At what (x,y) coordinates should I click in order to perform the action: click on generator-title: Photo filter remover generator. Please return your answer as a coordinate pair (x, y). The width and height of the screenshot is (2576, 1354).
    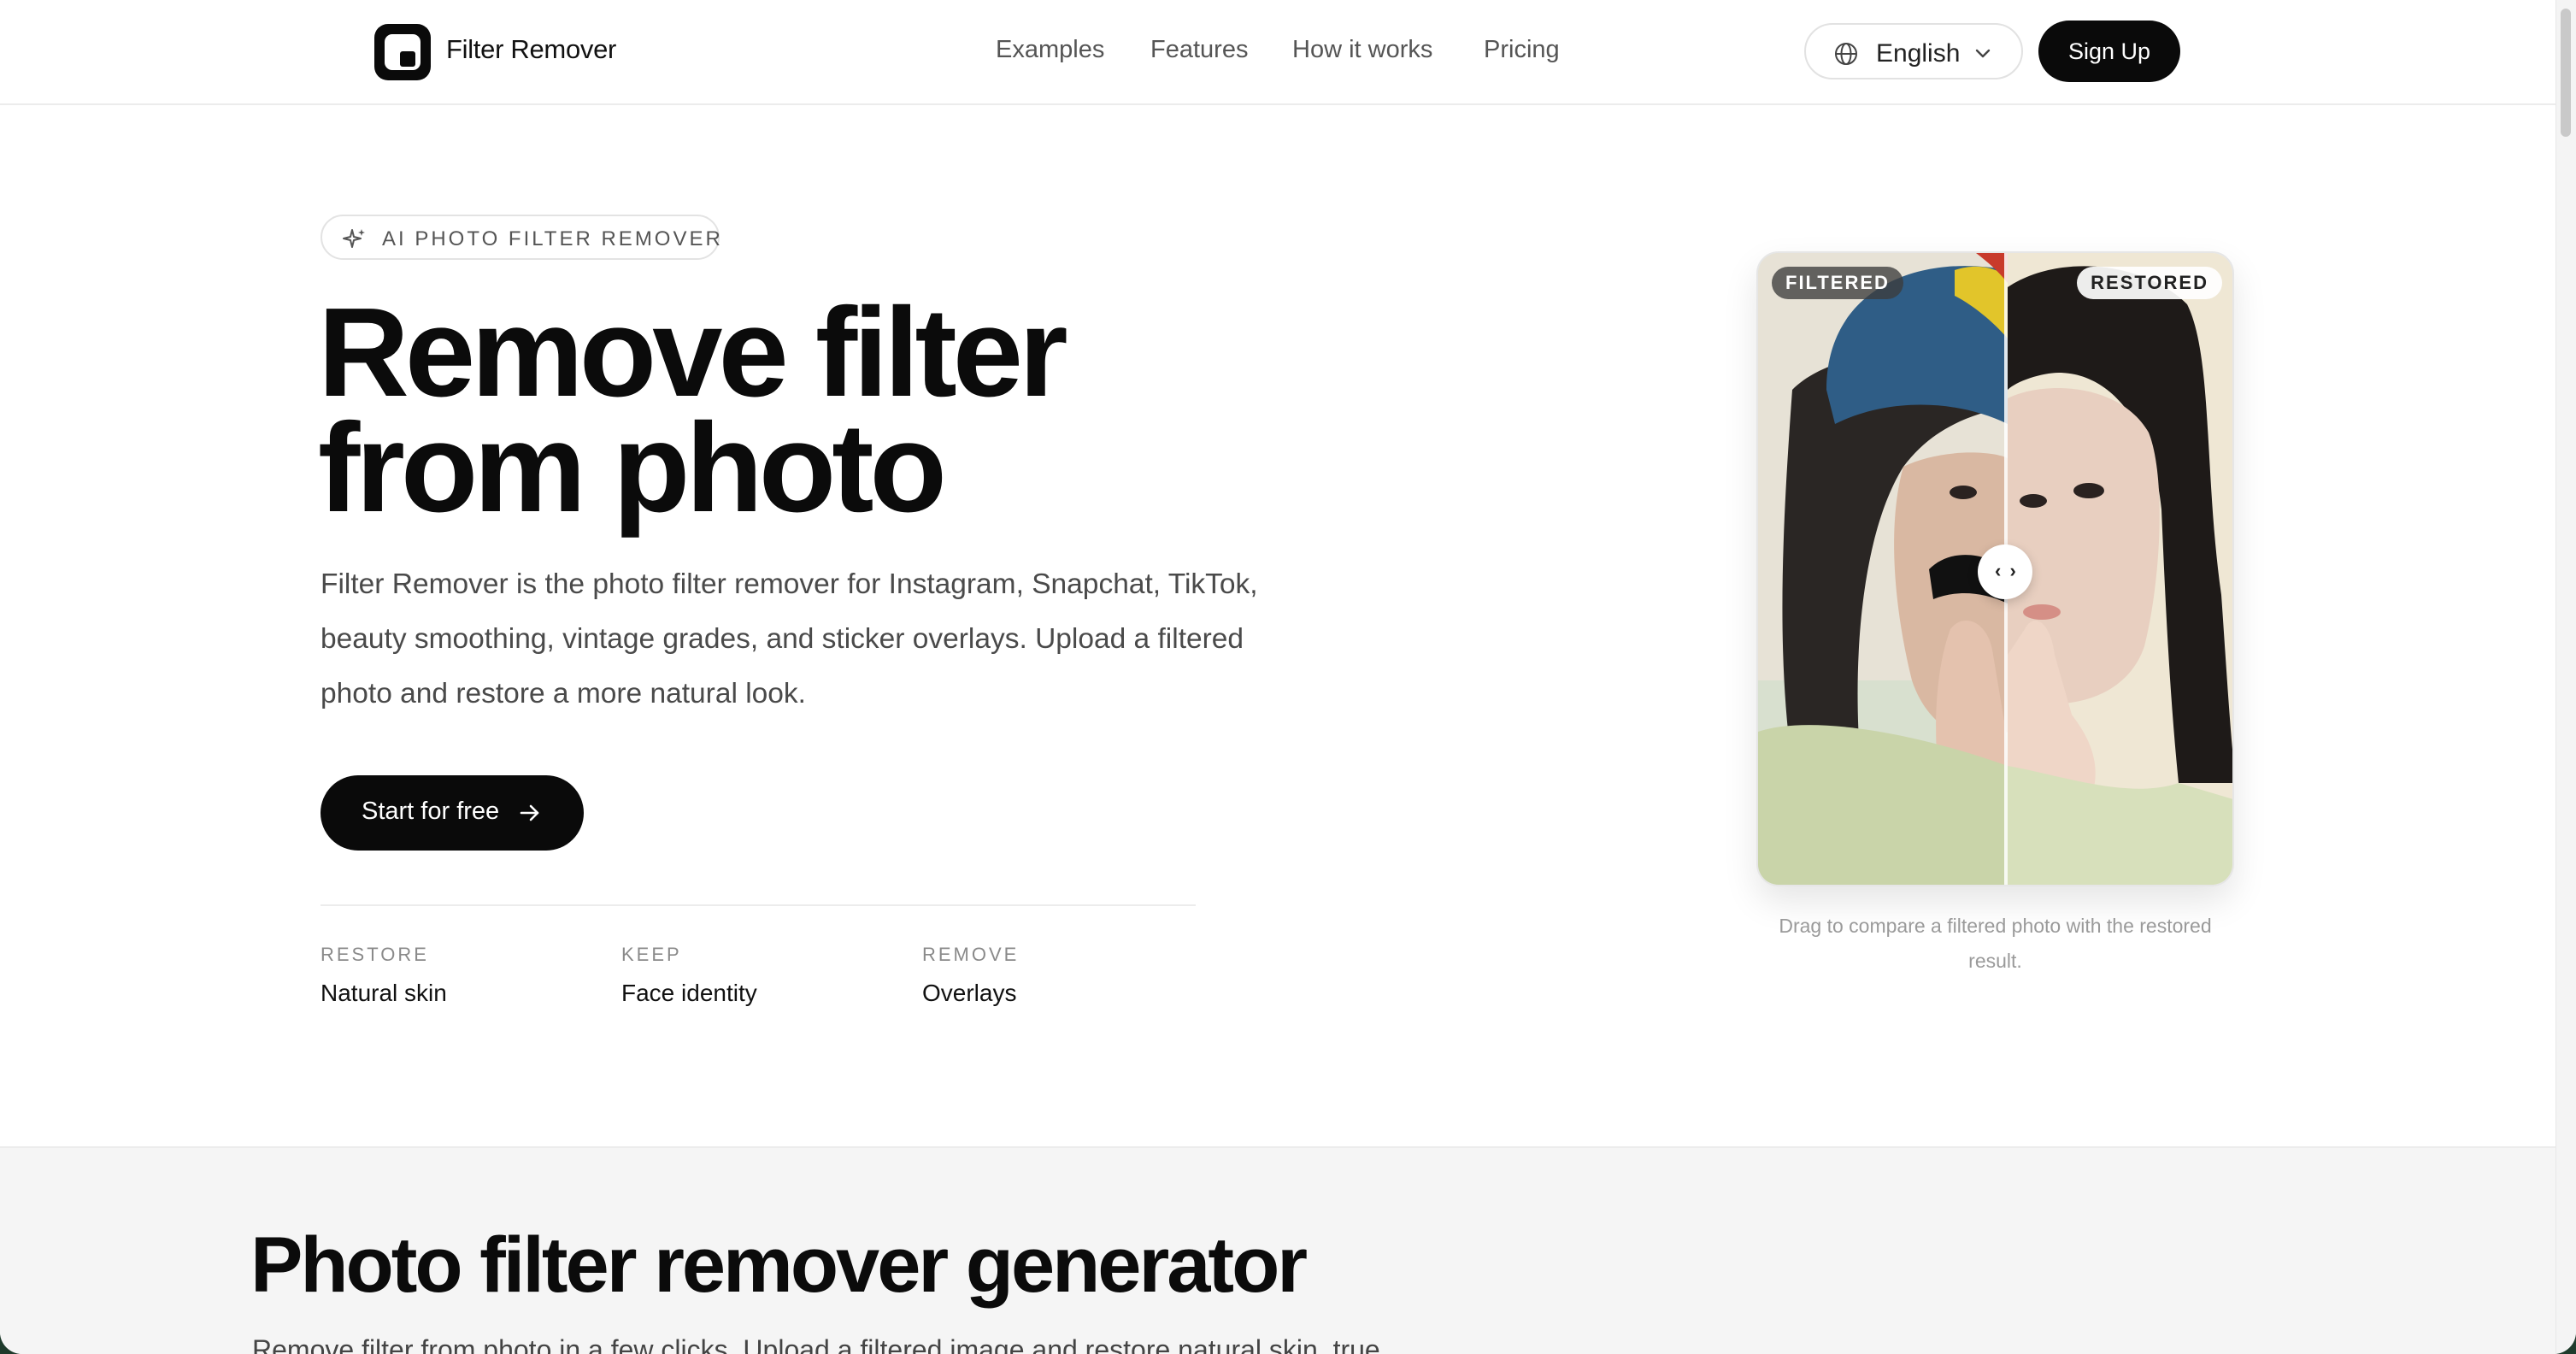
    Looking at the image, I should click on (779, 1265).